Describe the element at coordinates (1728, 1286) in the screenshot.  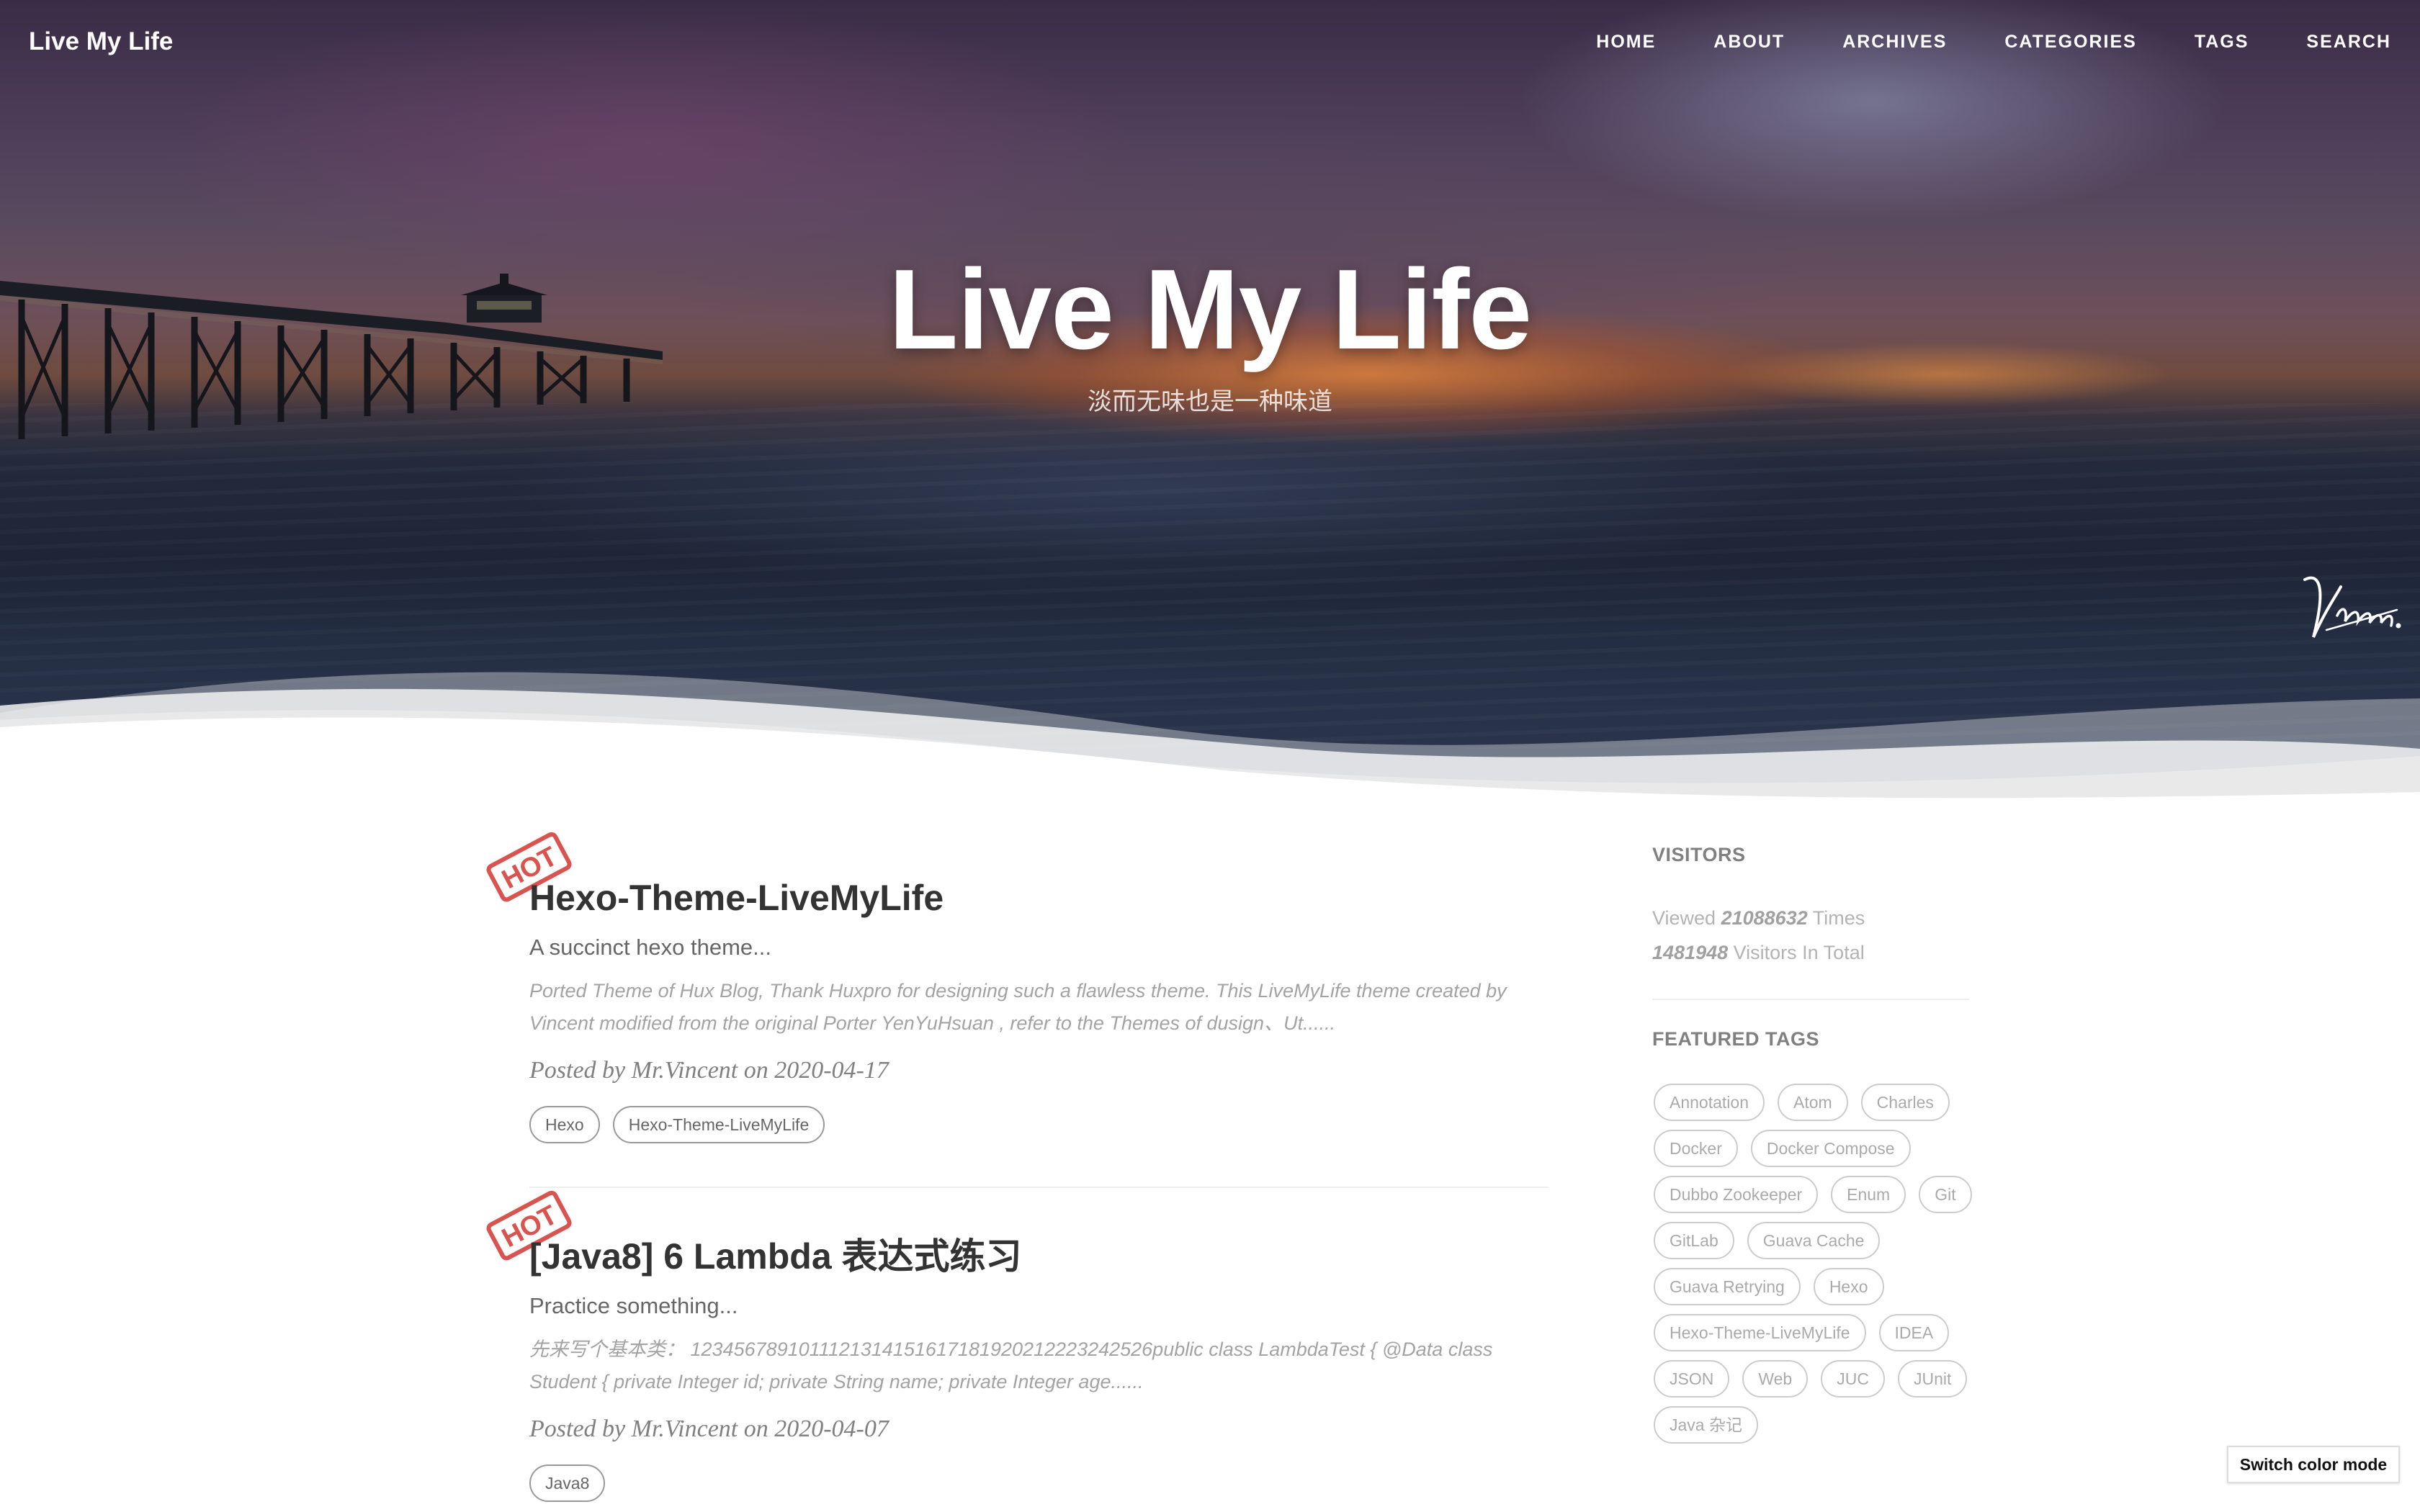
I see `featured-tag: Guava Retrying` at that location.